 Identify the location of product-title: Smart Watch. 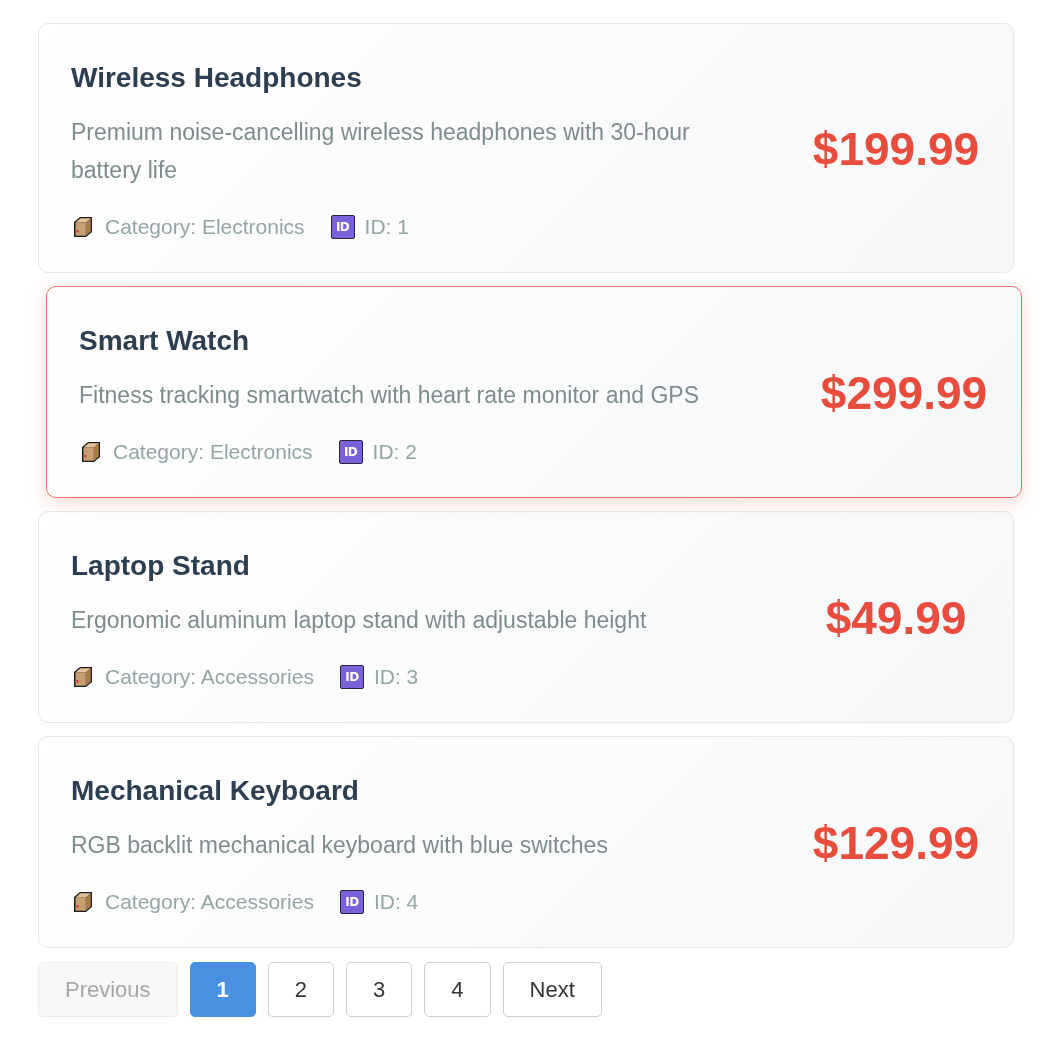
(164, 341).